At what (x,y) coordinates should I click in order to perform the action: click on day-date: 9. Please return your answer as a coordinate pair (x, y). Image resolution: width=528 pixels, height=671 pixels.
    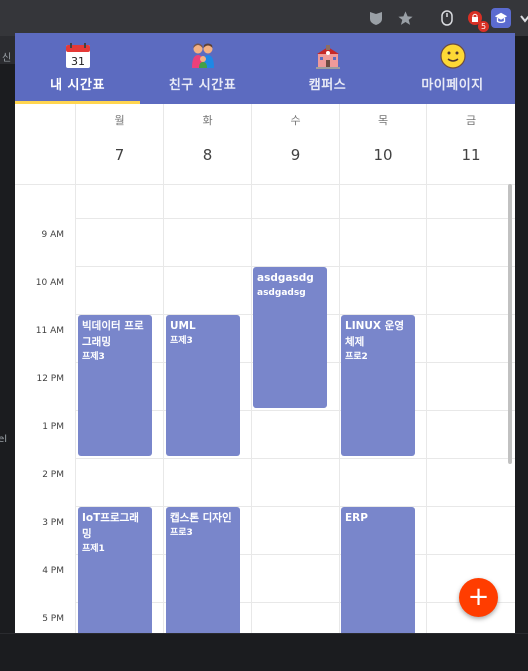
    Looking at the image, I should click on (295, 155).